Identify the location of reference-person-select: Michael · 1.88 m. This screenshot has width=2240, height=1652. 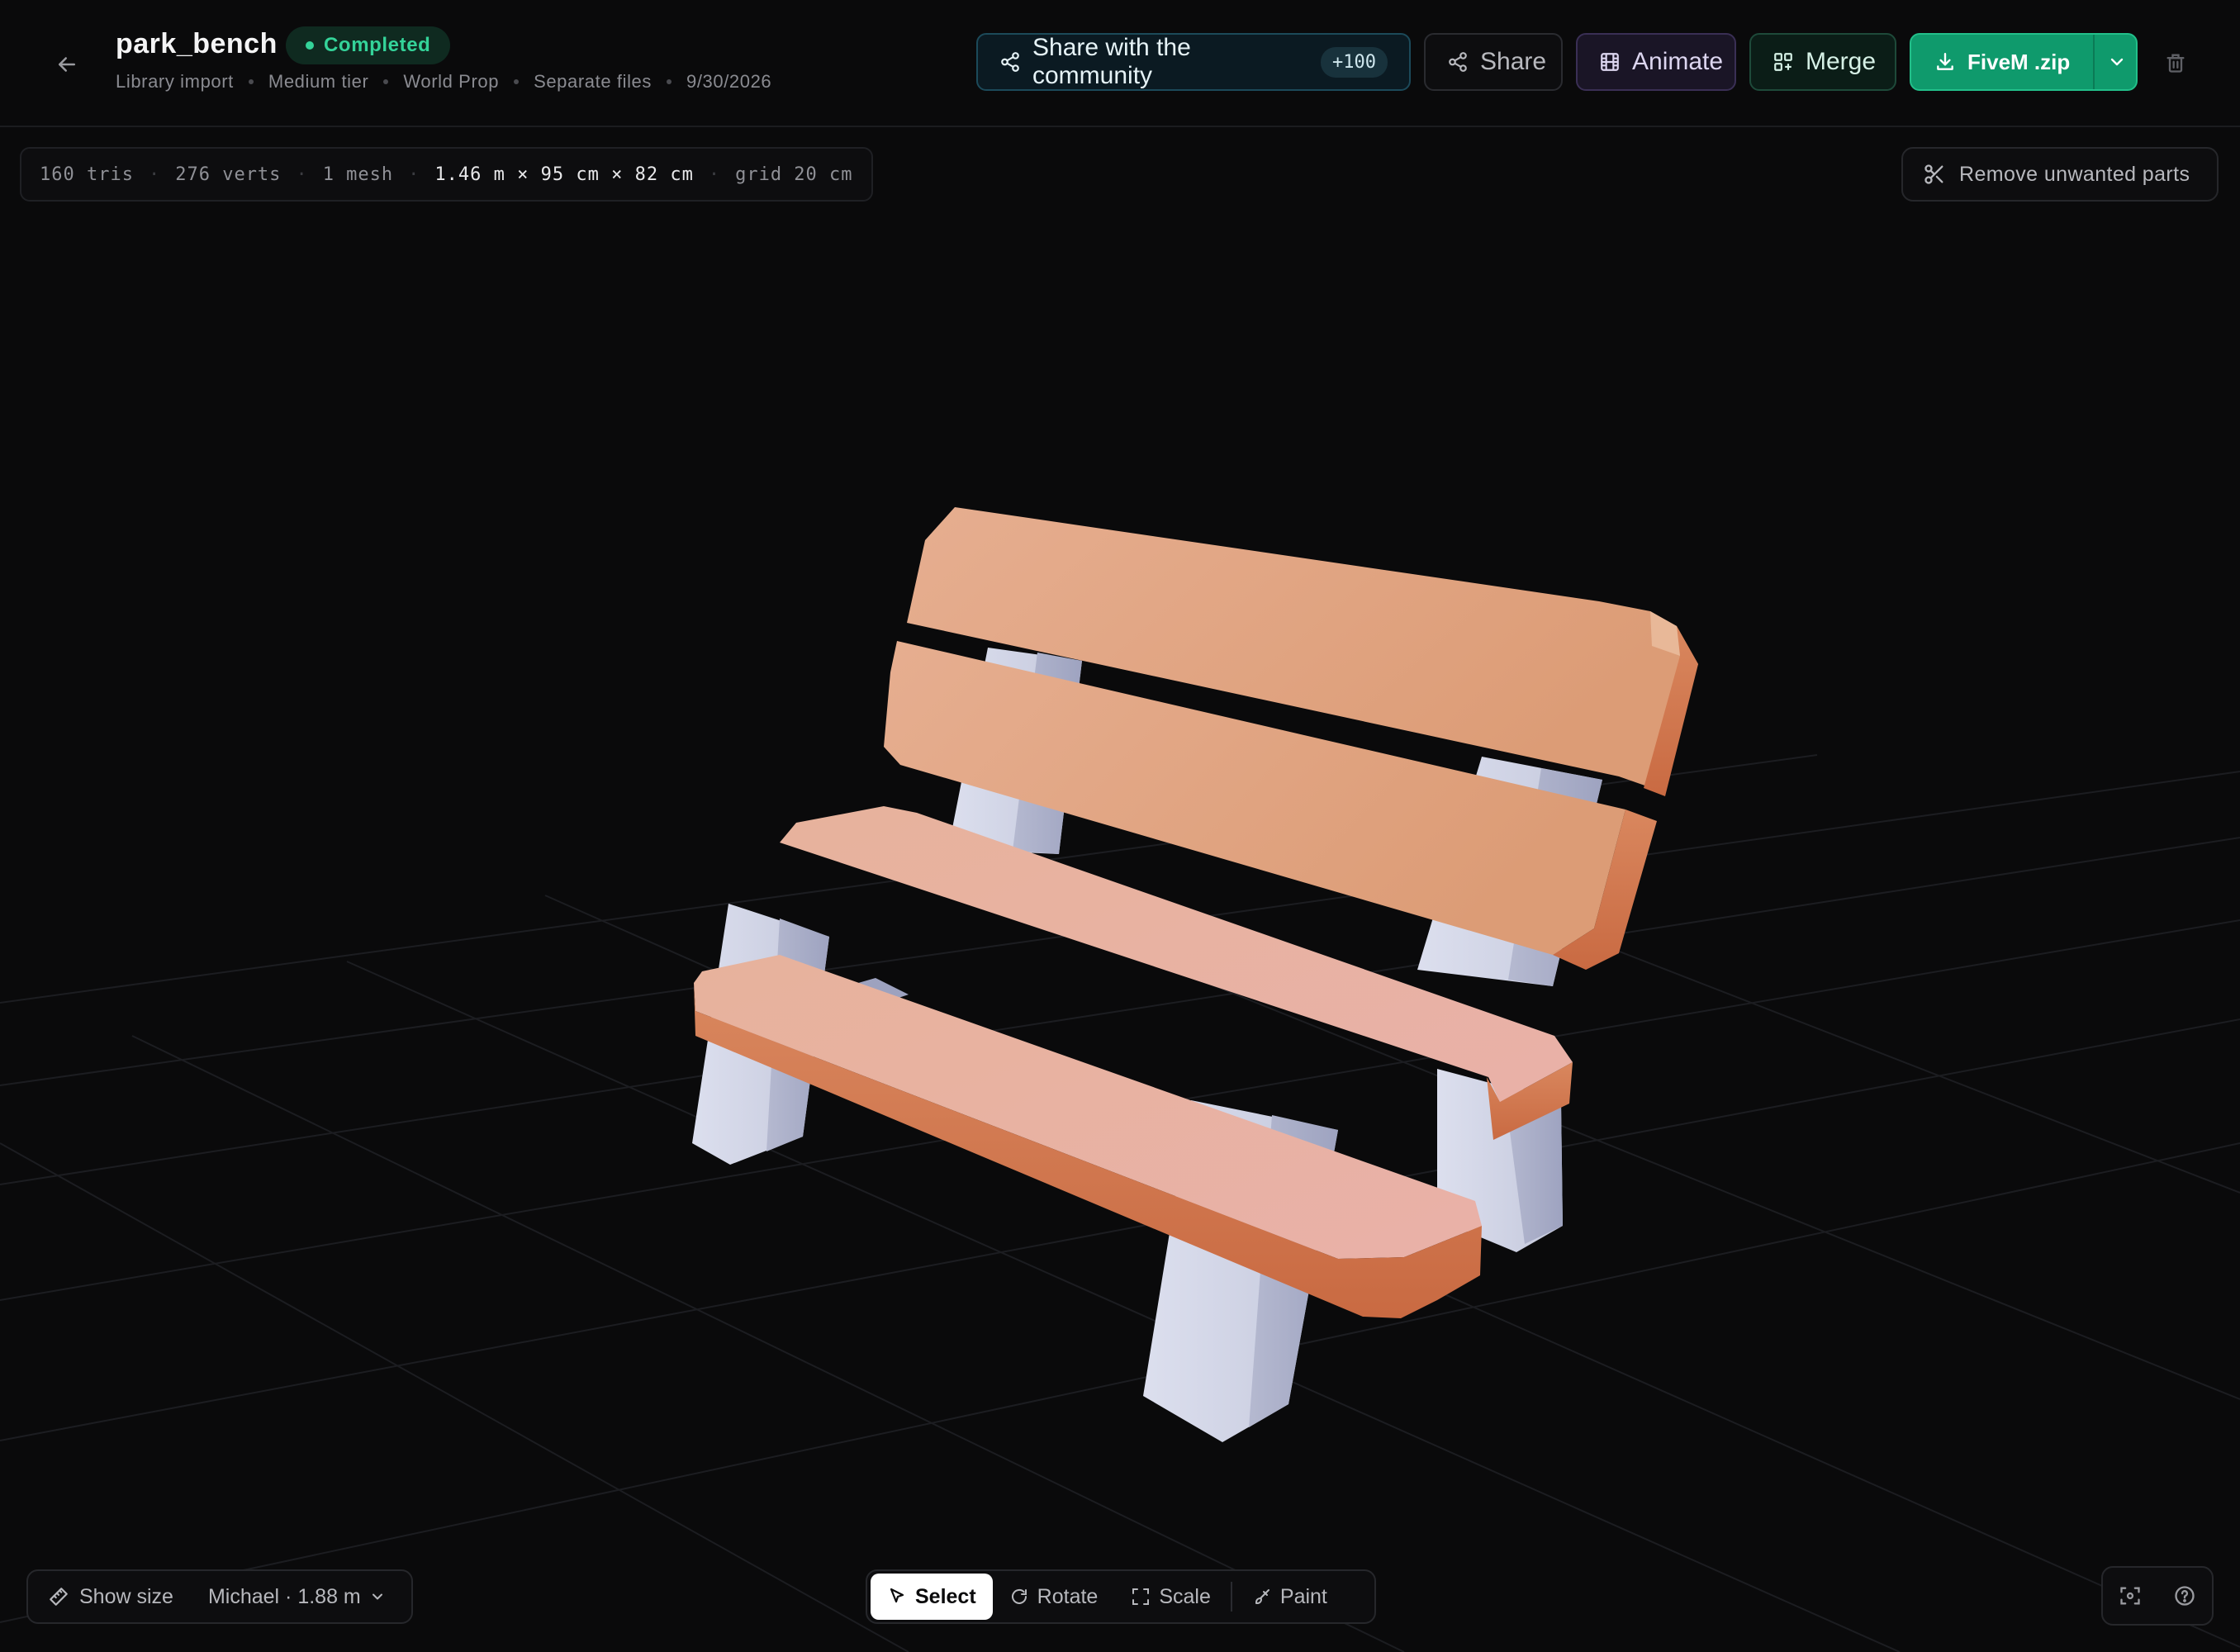
(297, 1597).